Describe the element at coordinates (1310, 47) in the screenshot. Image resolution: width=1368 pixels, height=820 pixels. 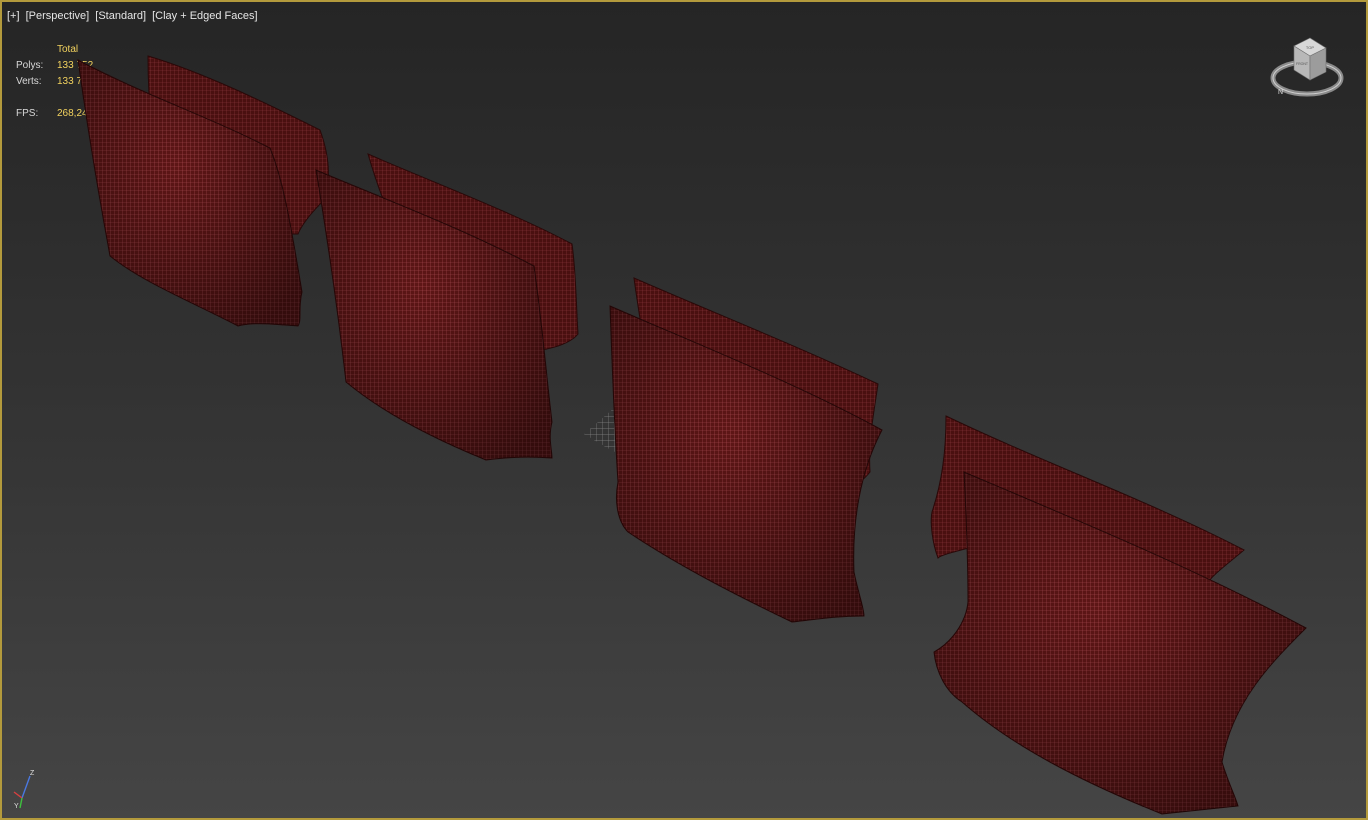
I see `viewcube-top-label: TOP` at that location.